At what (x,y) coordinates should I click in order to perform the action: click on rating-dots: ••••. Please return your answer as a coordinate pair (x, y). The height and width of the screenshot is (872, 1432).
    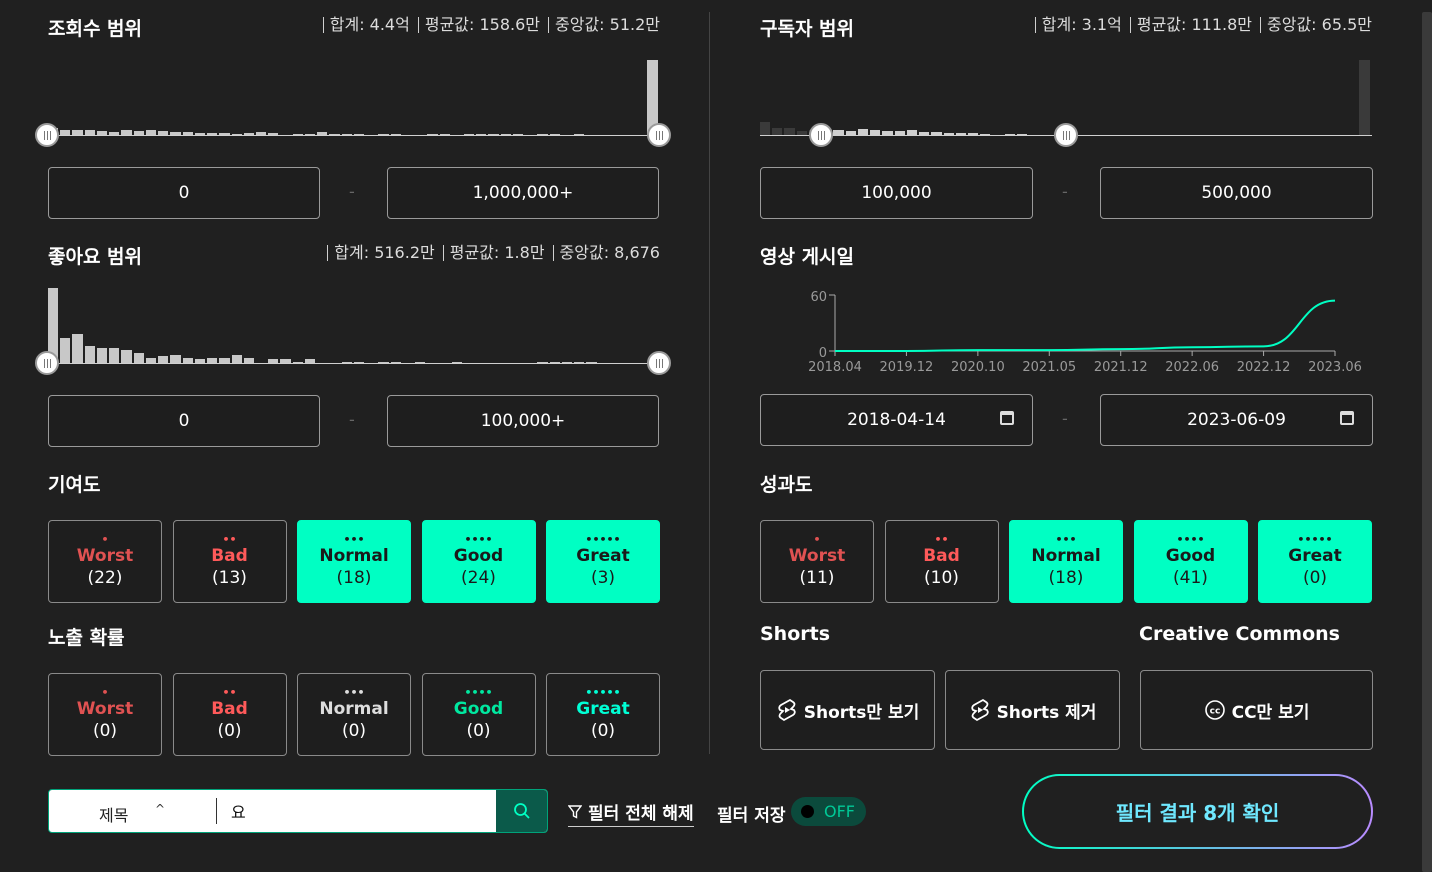
    Looking at the image, I should click on (1190, 539).